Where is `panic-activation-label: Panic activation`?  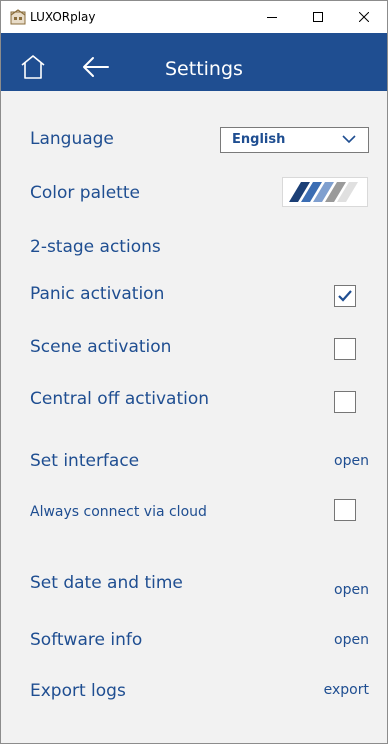 panic-activation-label: Panic activation is located at coordinates (97, 294).